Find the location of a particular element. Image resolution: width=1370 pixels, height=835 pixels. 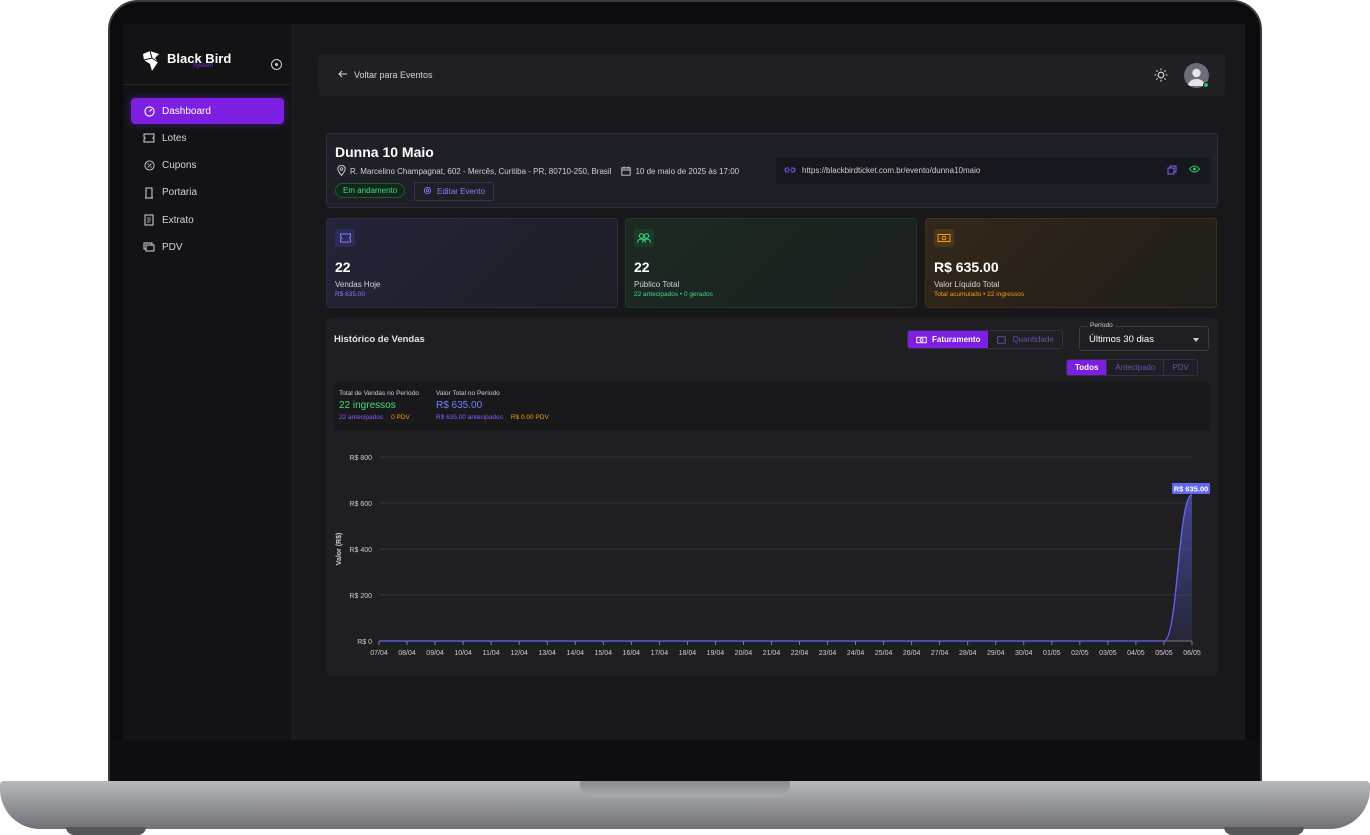

x-tick-label: 13/04 is located at coordinates (547, 653).